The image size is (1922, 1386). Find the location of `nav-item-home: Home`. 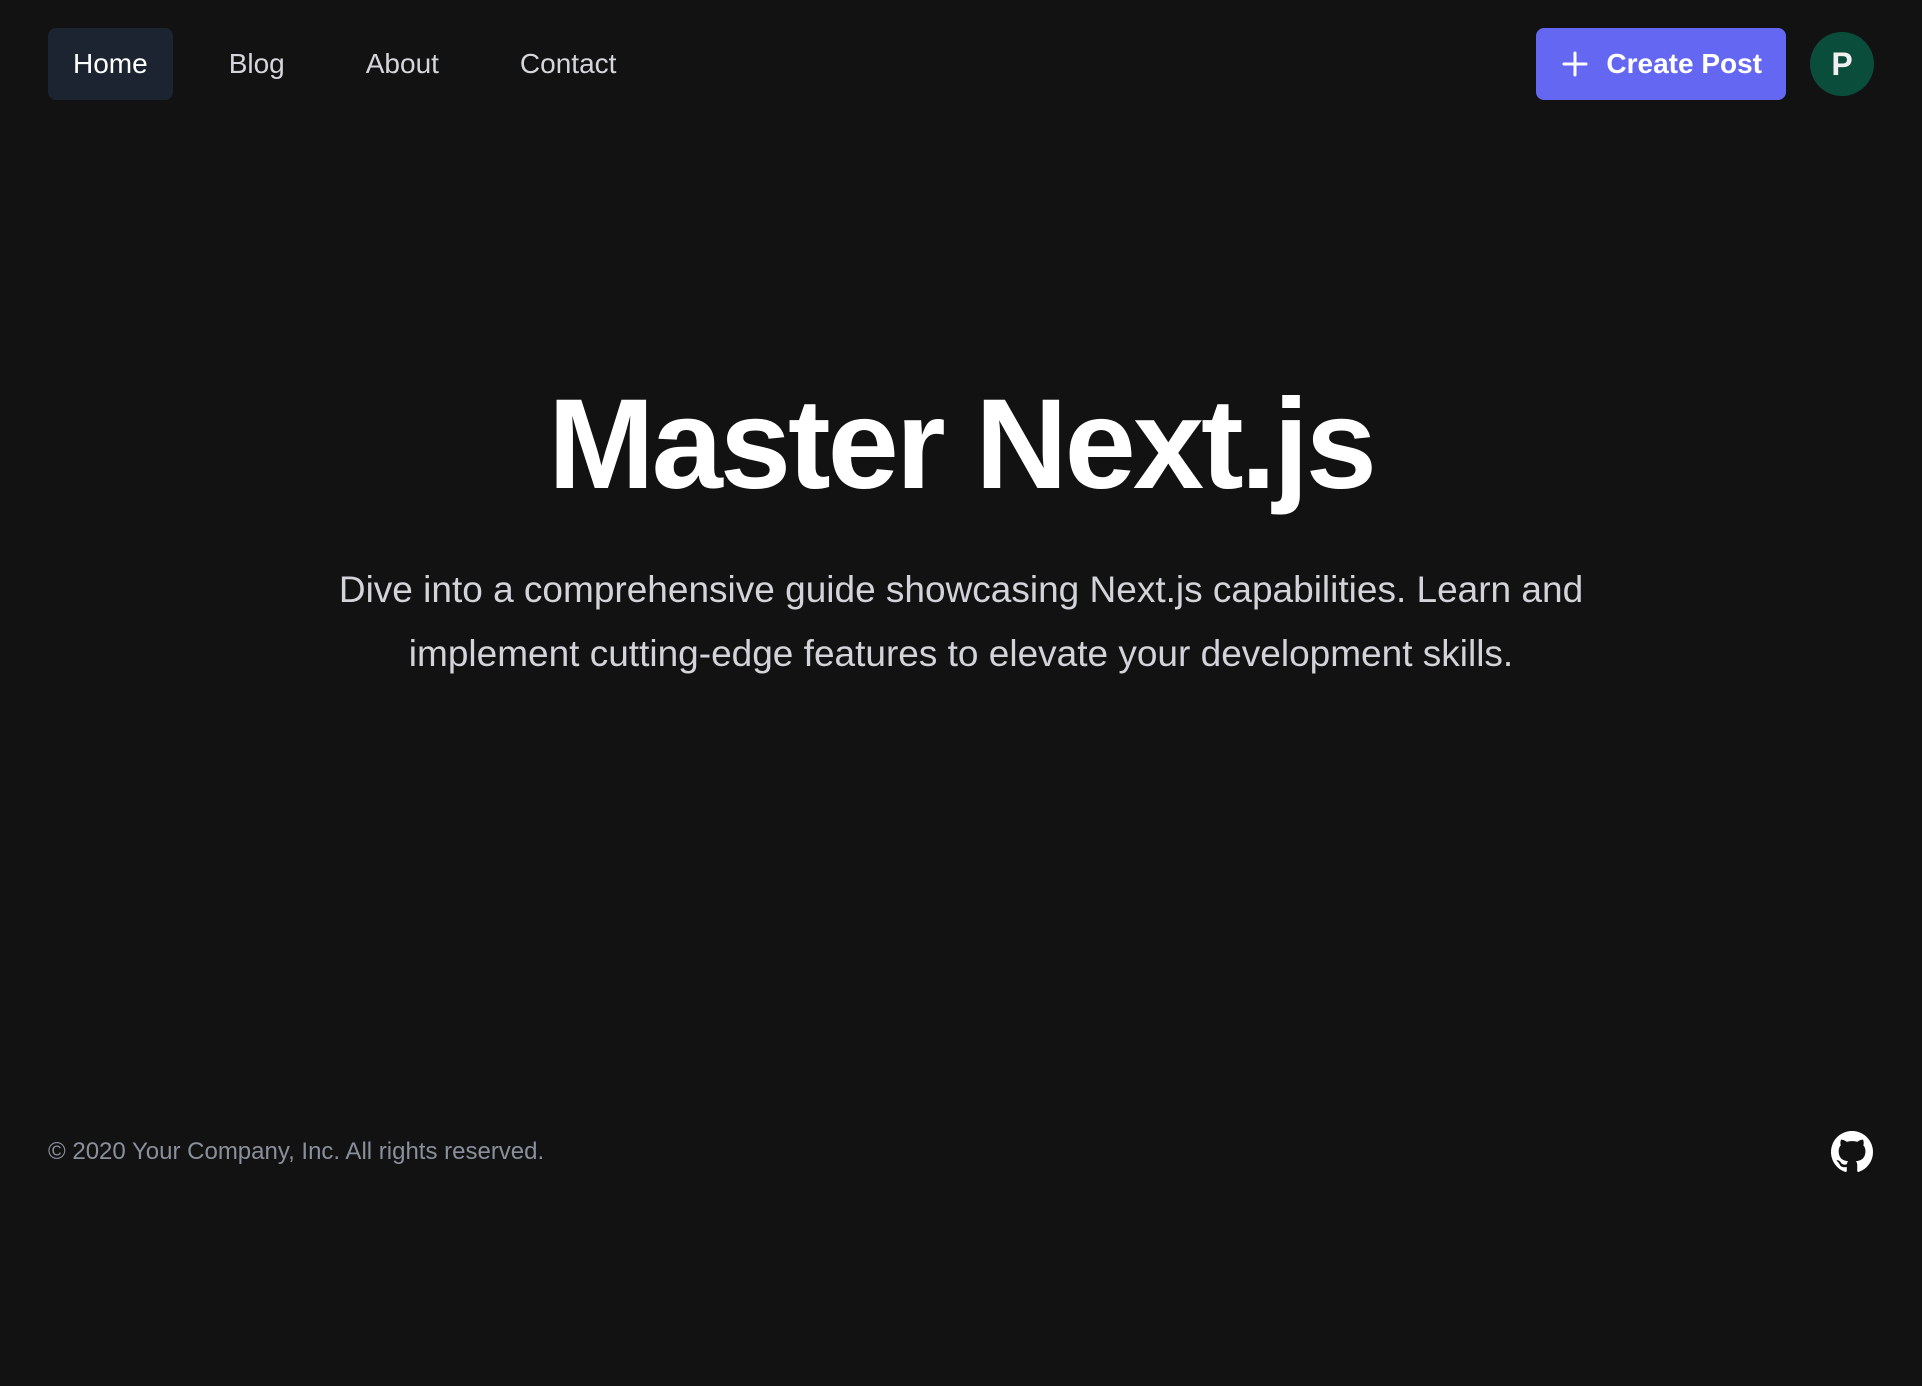

nav-item-home: Home is located at coordinates (110, 64).